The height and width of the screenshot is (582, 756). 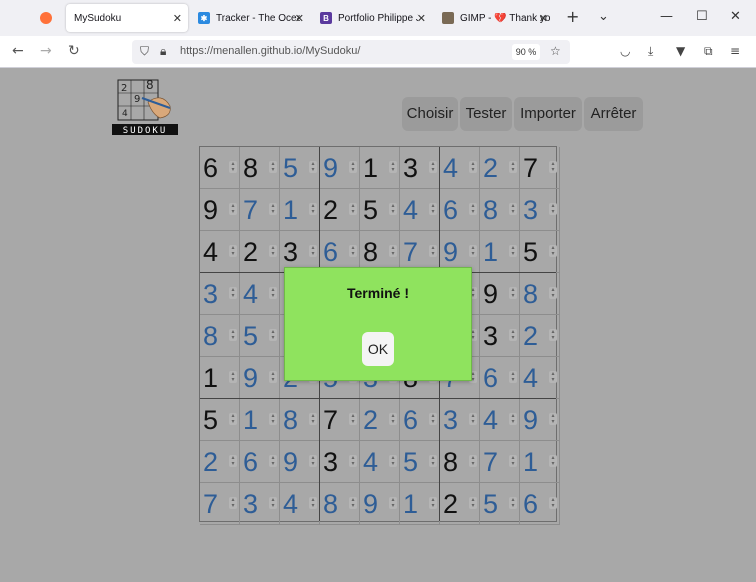 What do you see at coordinates (708, 51) in the screenshot?
I see `extensions-icon: ⧉` at bounding box center [708, 51].